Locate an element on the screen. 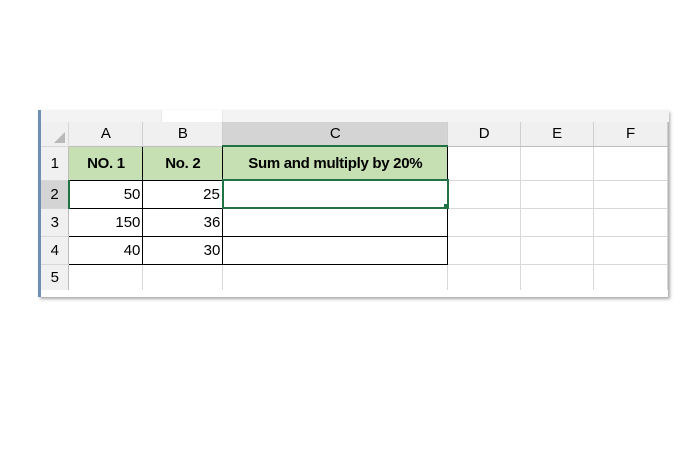 The width and height of the screenshot is (700, 450). cell-e5 is located at coordinates (557, 277).